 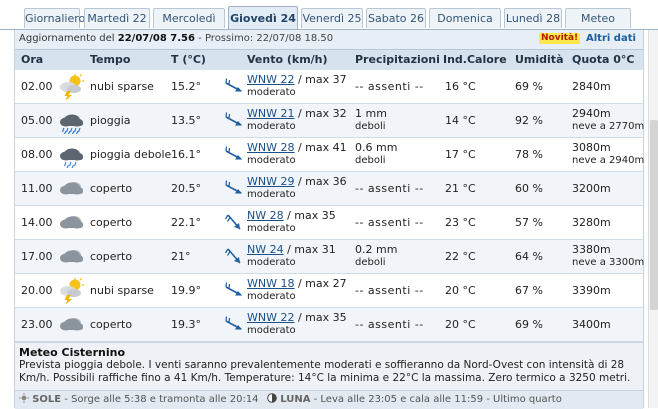 I want to click on row-freezing-level: 2840m, so click(x=591, y=86).